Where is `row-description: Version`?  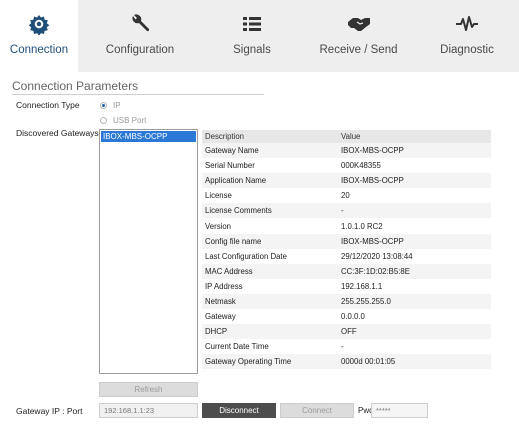 row-description: Version is located at coordinates (270, 226).